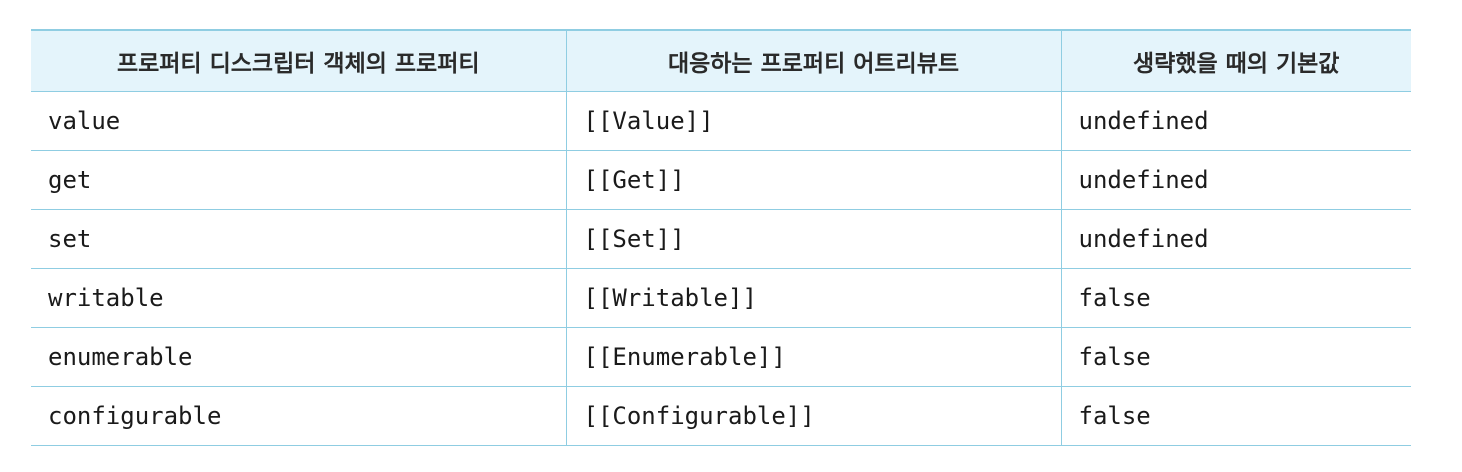  Describe the element at coordinates (813, 121) in the screenshot. I see `cell-property-attribute: [[Value]]` at that location.